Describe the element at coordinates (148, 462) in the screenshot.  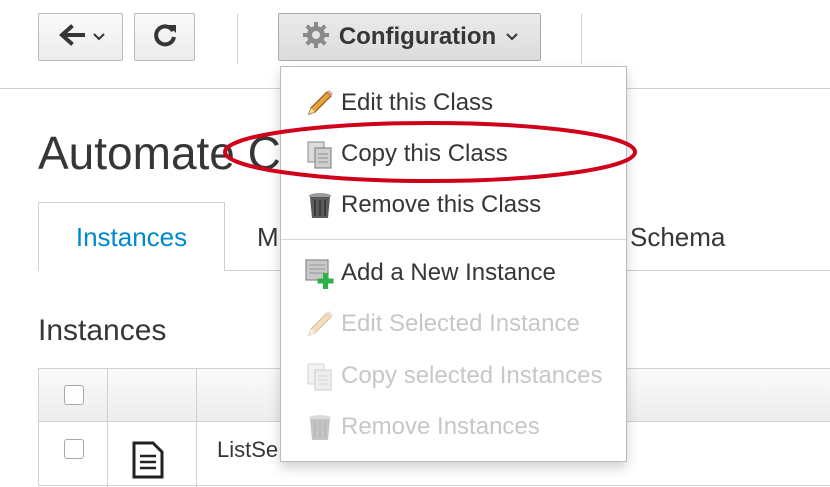
I see `document-icon` at that location.